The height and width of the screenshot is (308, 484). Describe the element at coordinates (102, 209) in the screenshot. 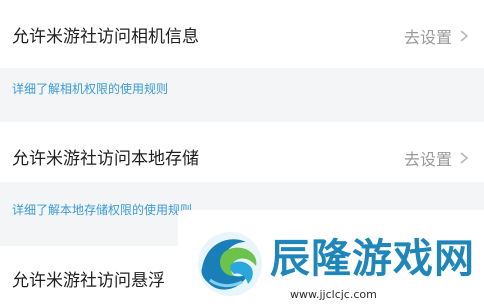

I see `storage-permission-rules-link: 详细了解本地存储权限的使用规则` at that location.